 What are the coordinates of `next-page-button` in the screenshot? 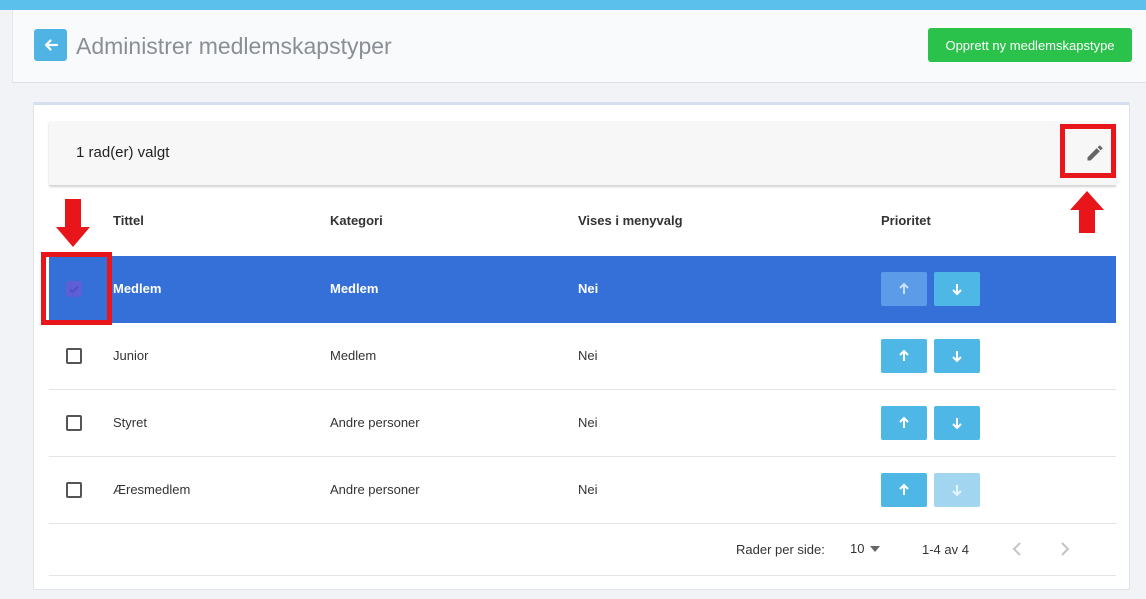 It's located at (1065, 549).